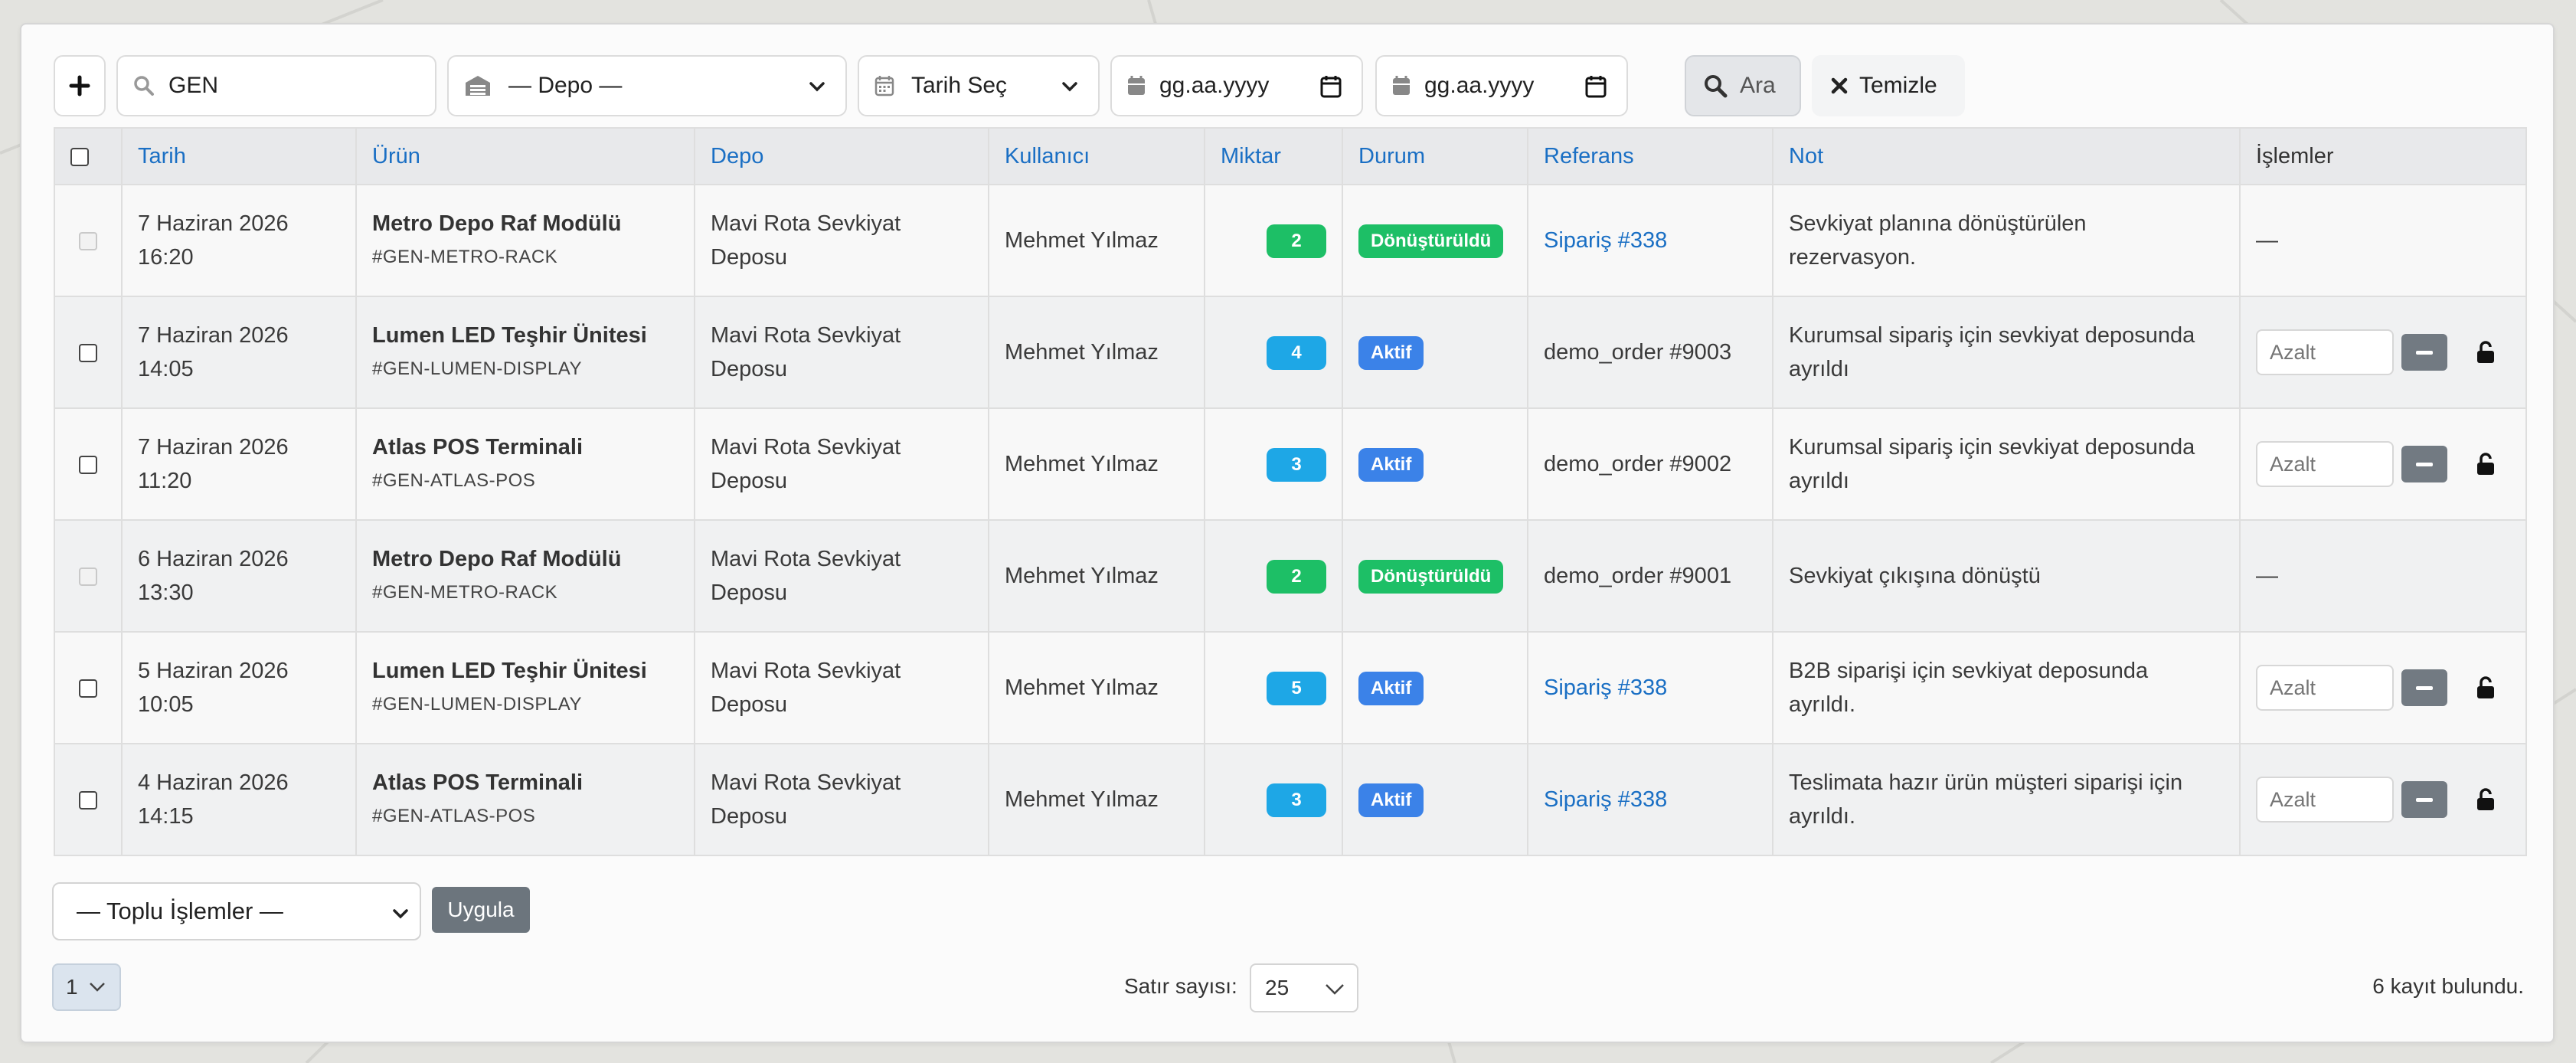 This screenshot has width=2576, height=1063. Describe the element at coordinates (1236, 85) in the screenshot. I see `date-from-field: gg.aa.yyyy` at that location.